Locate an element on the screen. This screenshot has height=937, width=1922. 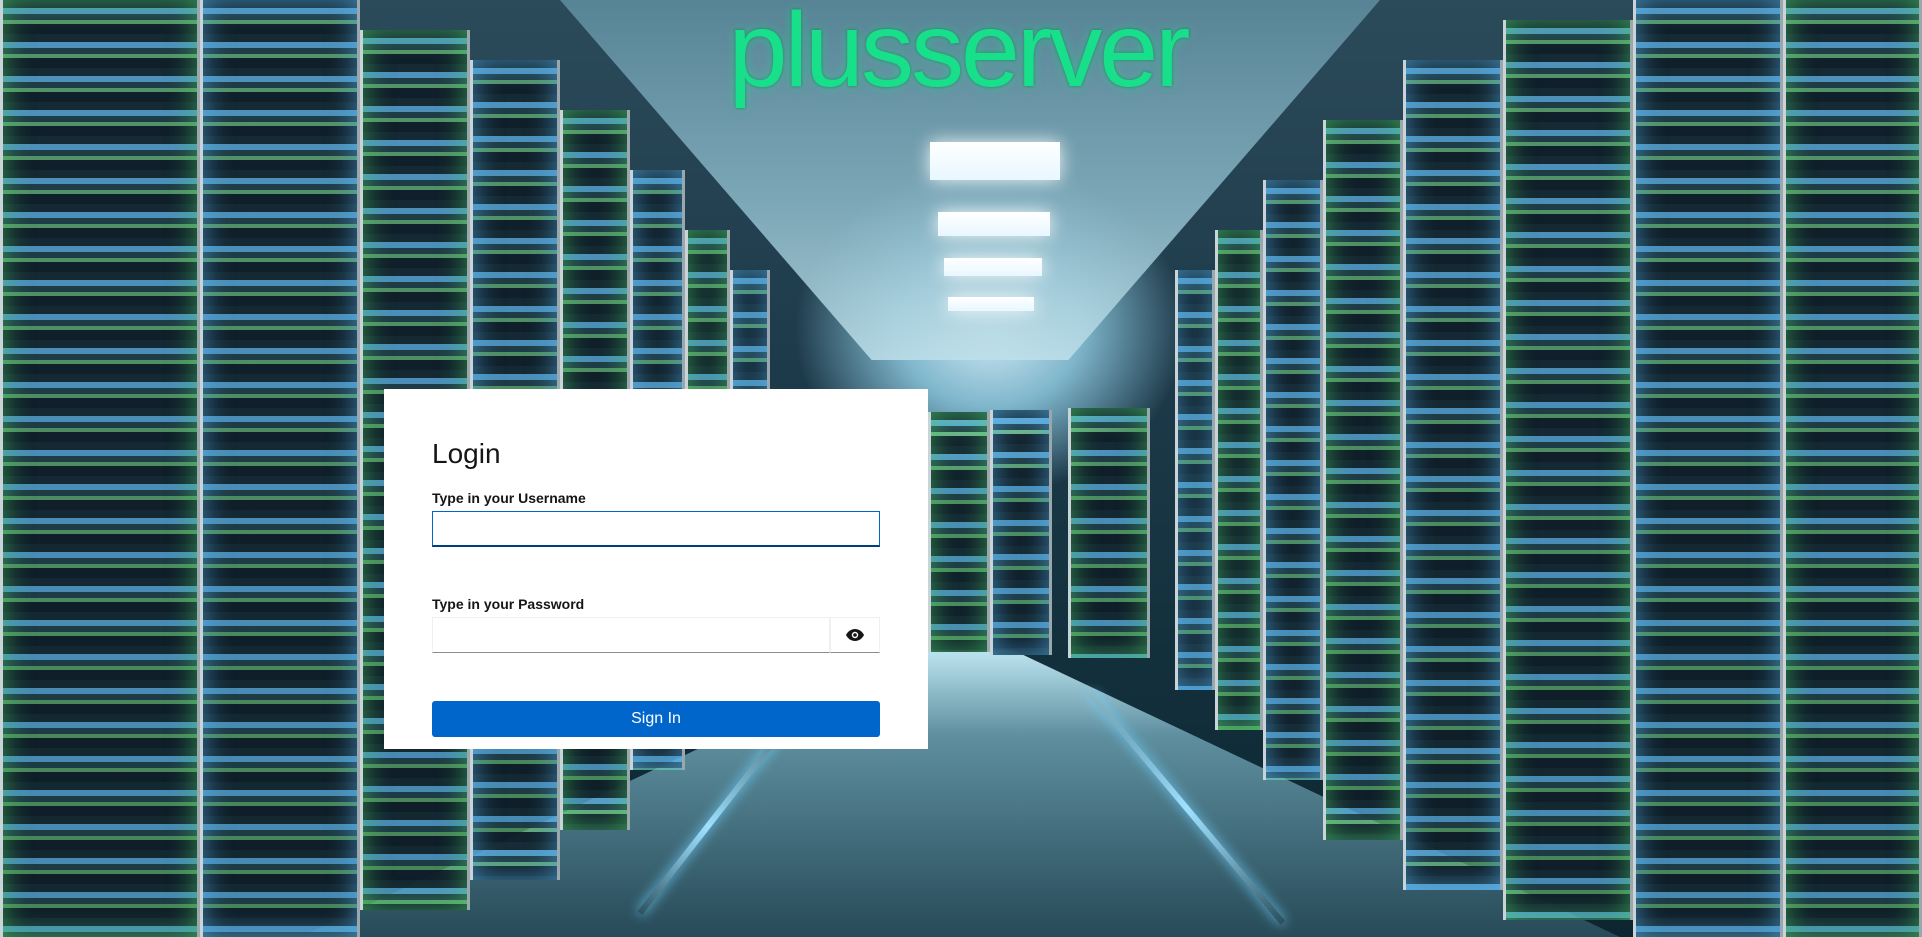
password-row is located at coordinates (656, 635).